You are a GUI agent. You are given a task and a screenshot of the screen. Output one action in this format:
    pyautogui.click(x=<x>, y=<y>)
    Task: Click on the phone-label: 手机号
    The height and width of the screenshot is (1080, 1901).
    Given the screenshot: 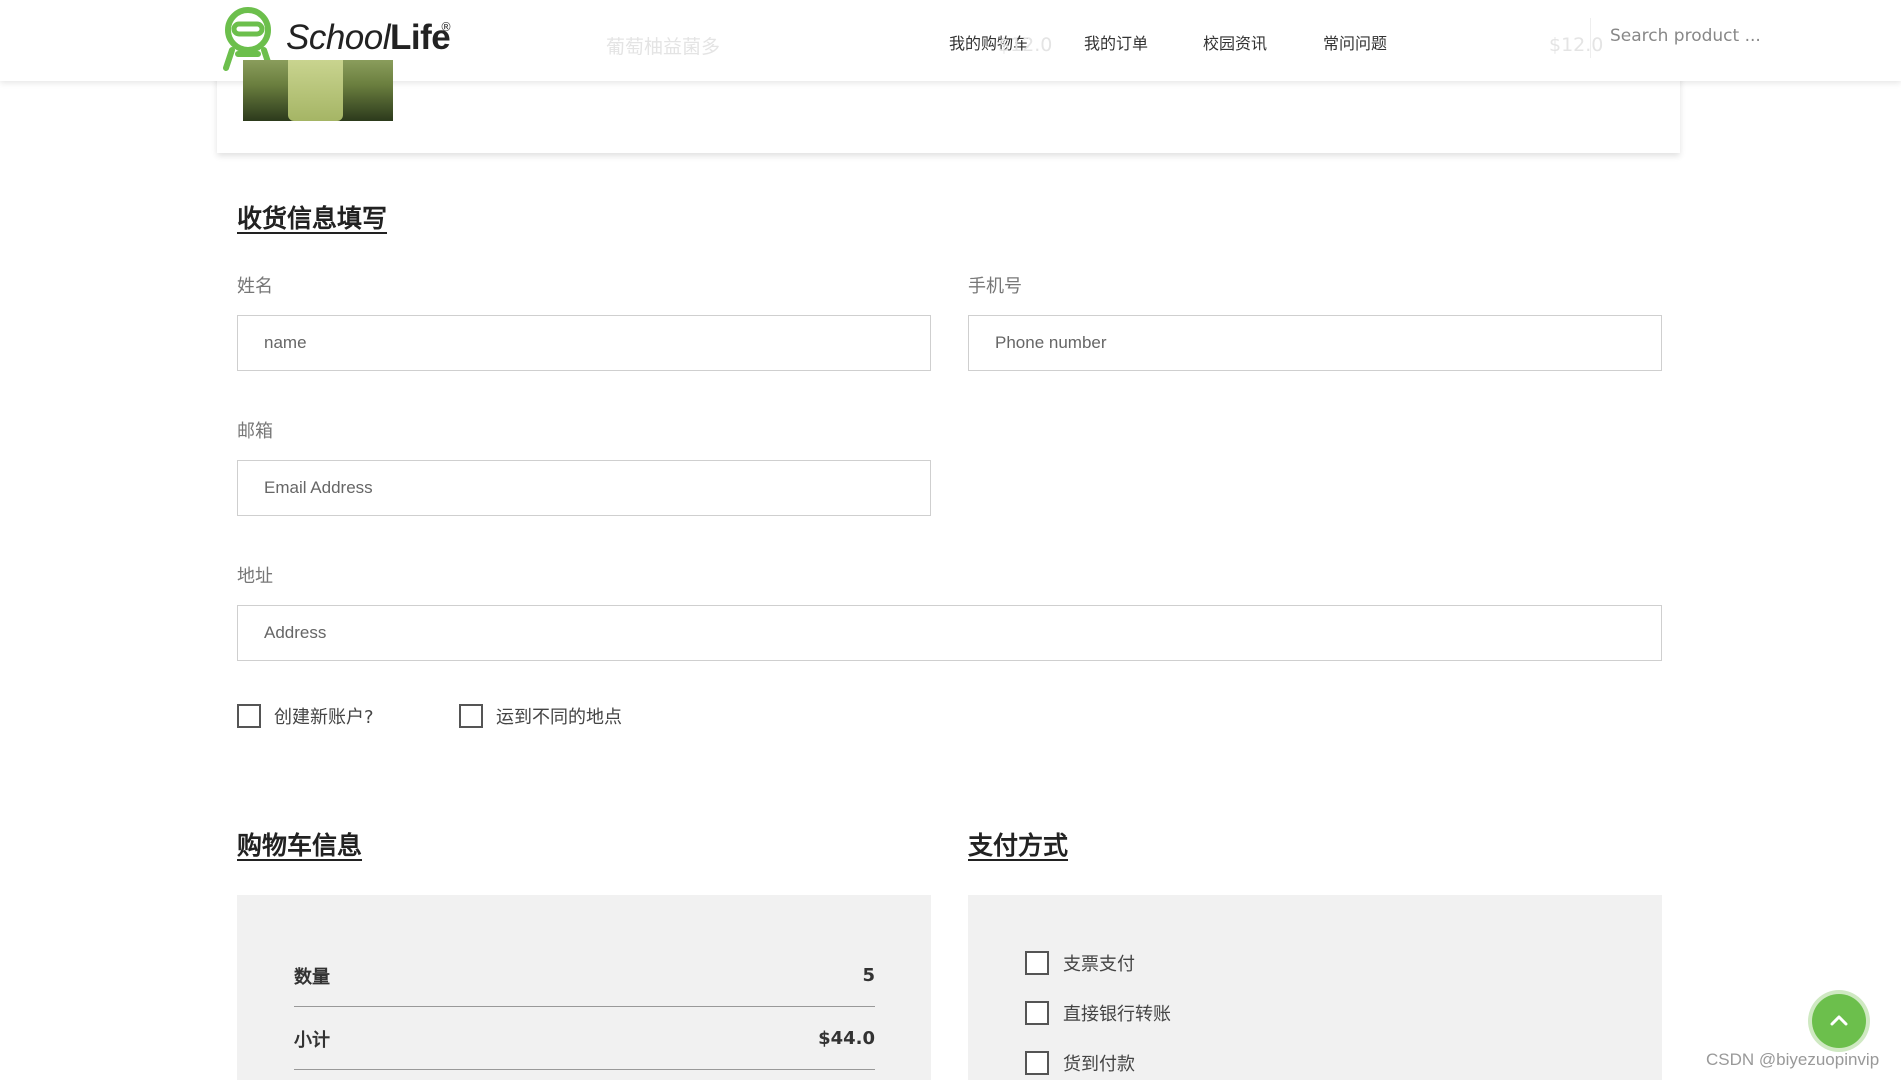 What is the action you would take?
    pyautogui.click(x=995, y=286)
    